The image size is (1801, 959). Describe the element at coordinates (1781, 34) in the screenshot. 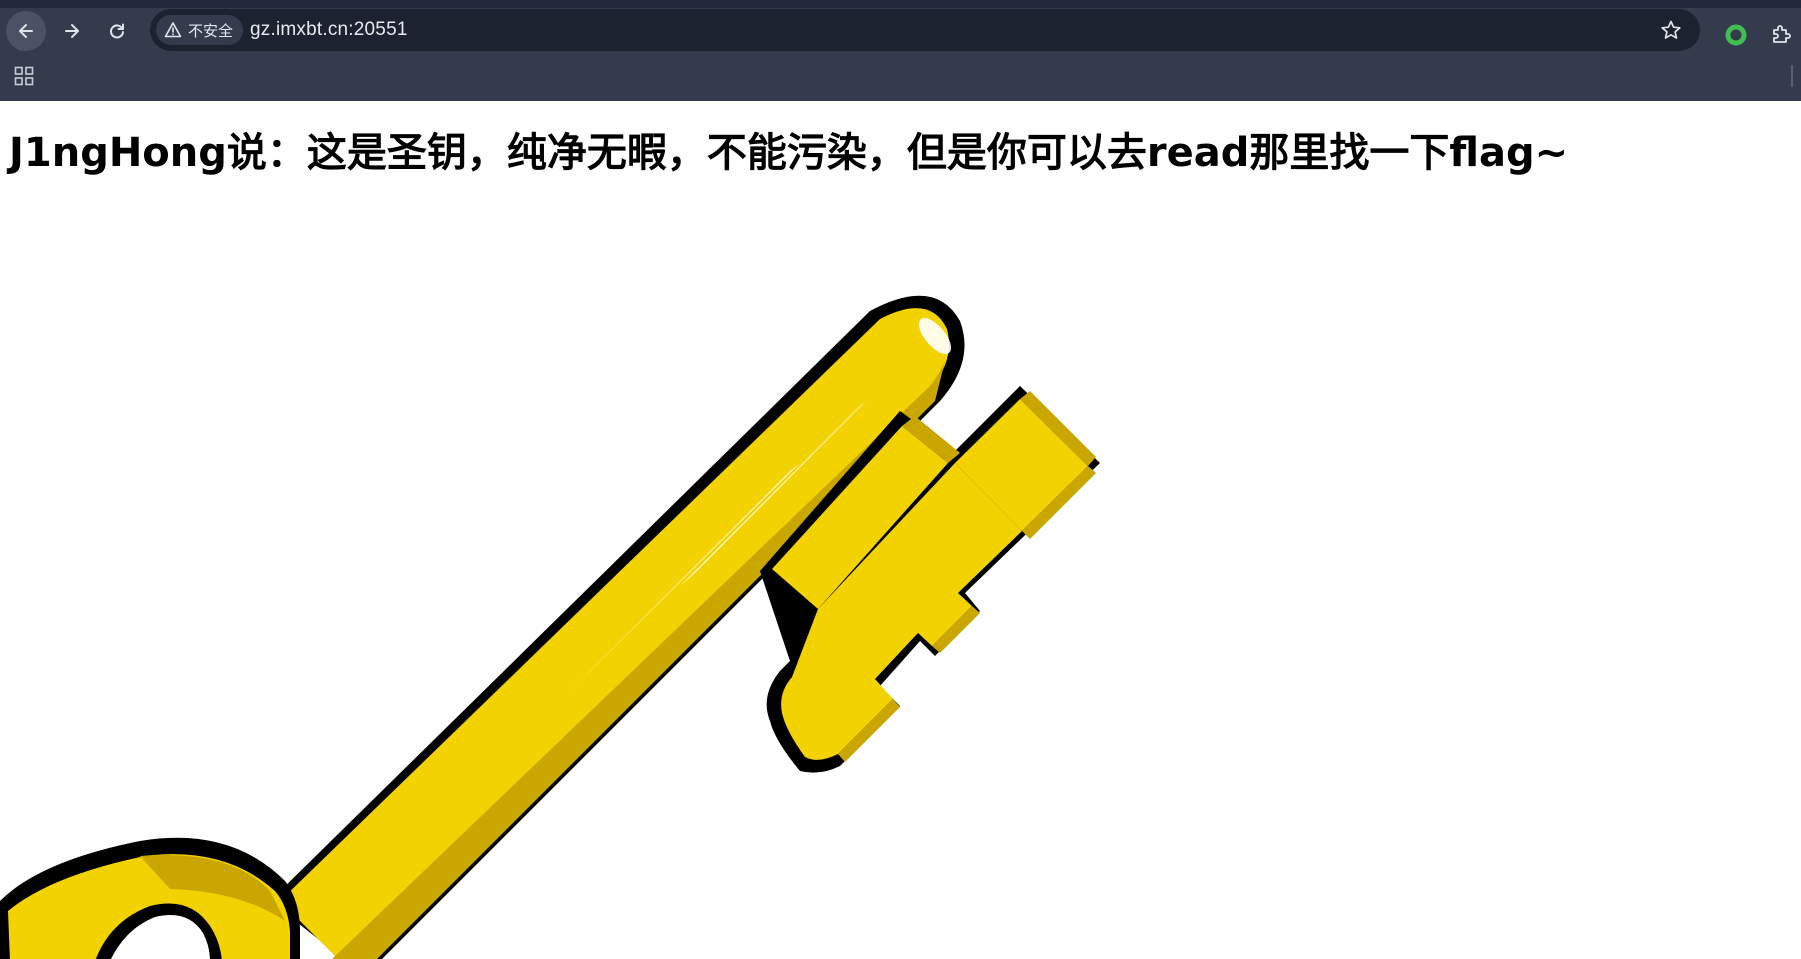

I see `puzzle-icon` at that location.